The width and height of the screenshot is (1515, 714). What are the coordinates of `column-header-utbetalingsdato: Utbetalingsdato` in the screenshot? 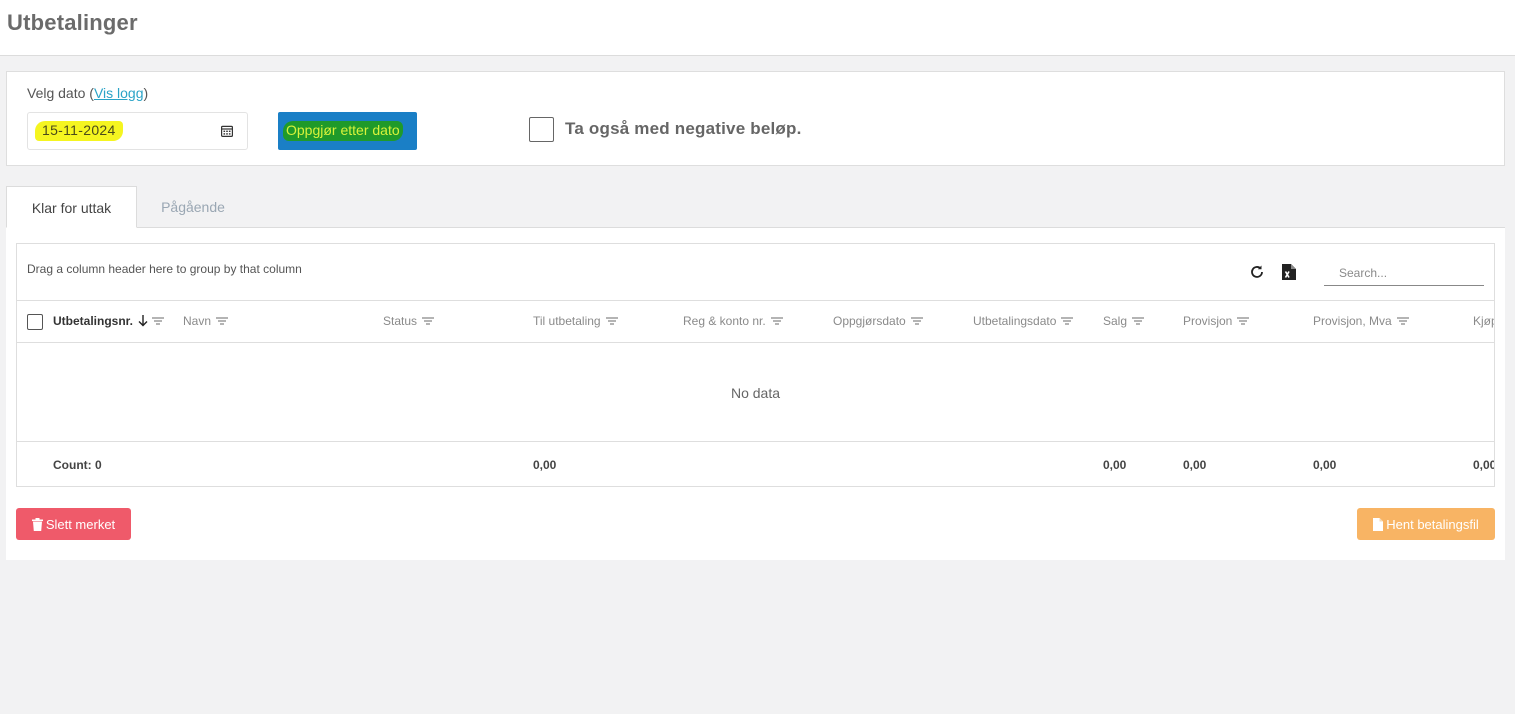 It's located at (1023, 321).